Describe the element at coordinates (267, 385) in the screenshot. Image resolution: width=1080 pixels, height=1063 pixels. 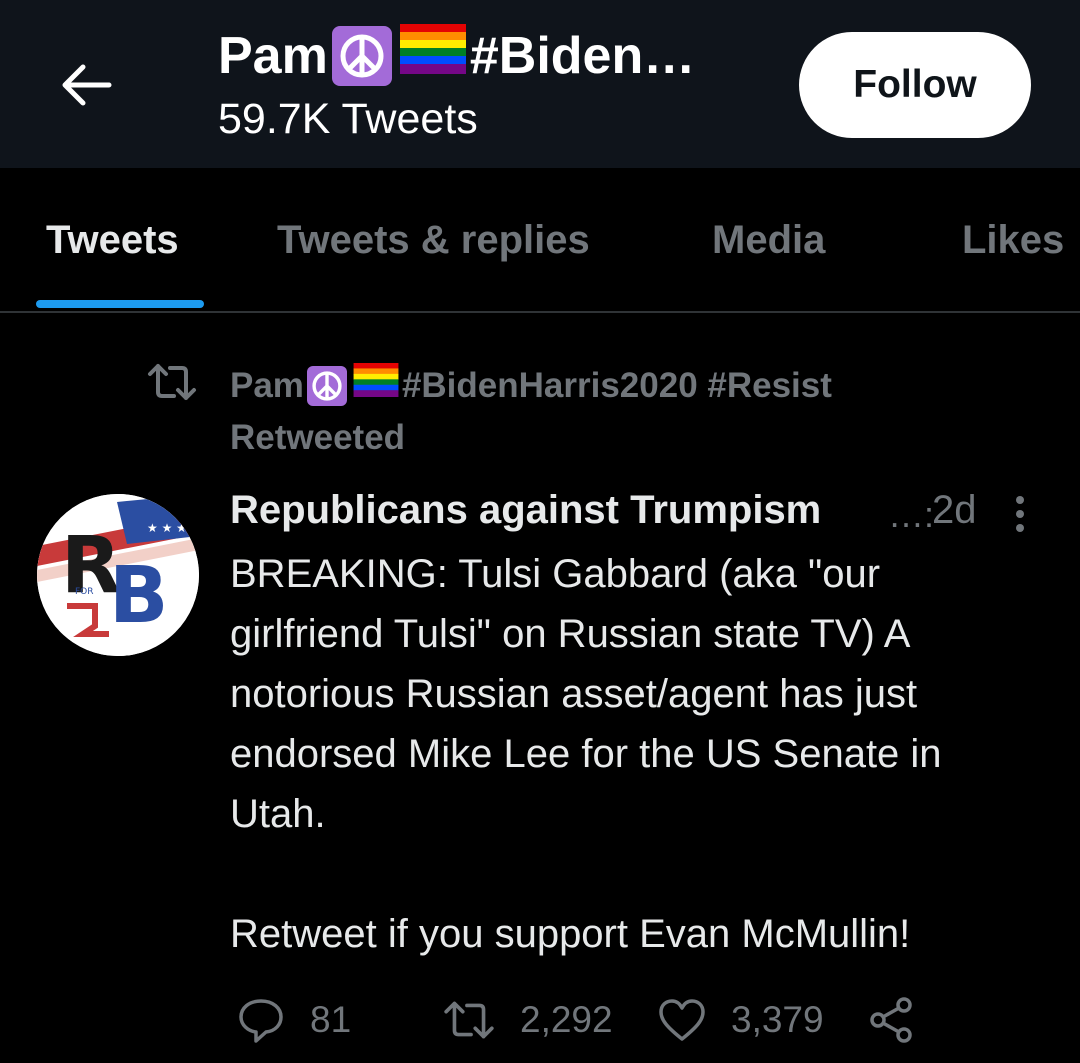
I see `retweeter-name-prefix: Pam` at that location.